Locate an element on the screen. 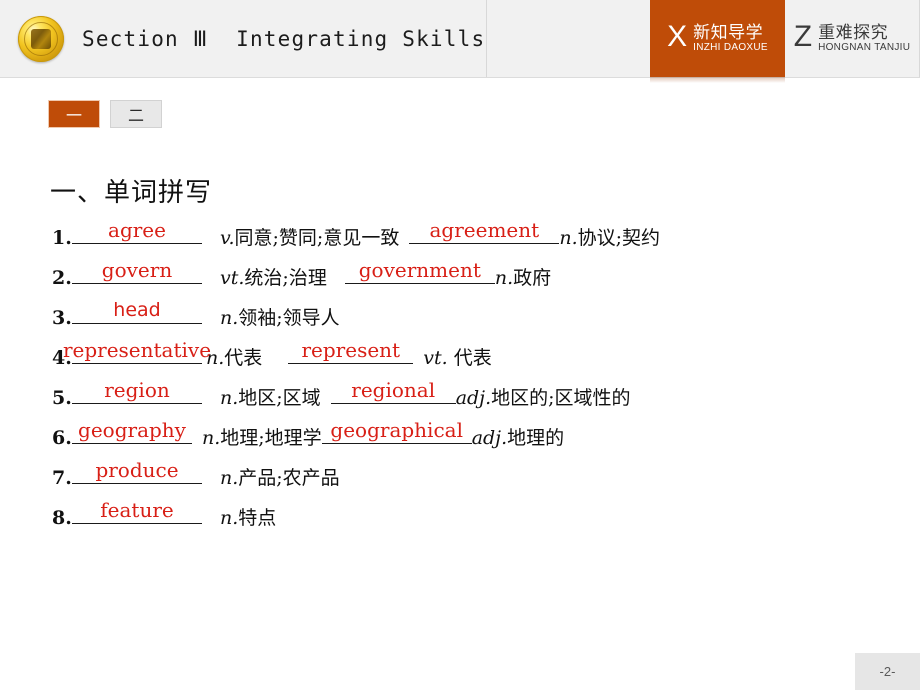  gloss-primary: n.产品;农产品 is located at coordinates (280, 476).